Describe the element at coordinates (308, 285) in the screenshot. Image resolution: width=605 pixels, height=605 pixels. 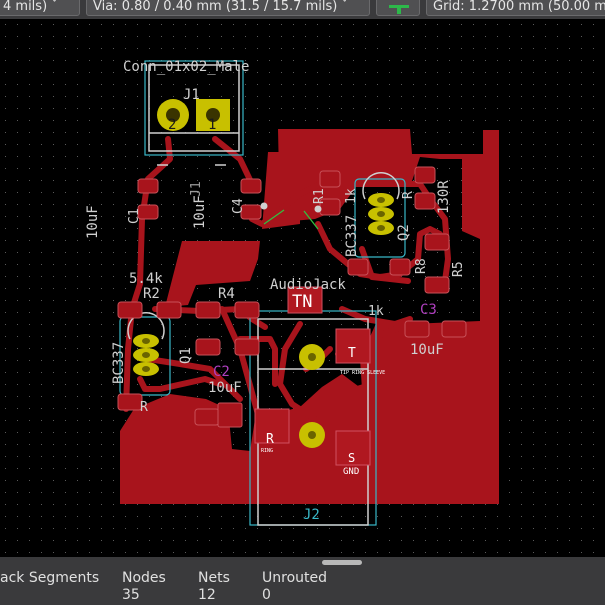
I see `audio-jack-label: AudioJack` at that location.